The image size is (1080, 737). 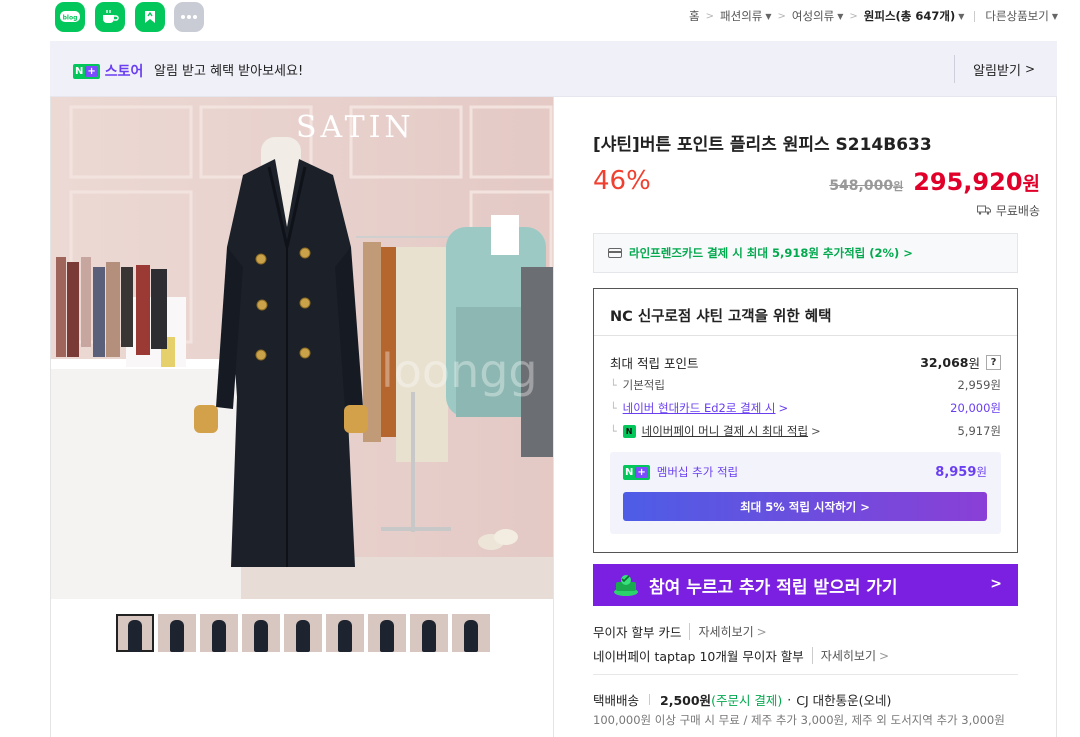 I want to click on bookmark-icon, so click(x=150, y=17).